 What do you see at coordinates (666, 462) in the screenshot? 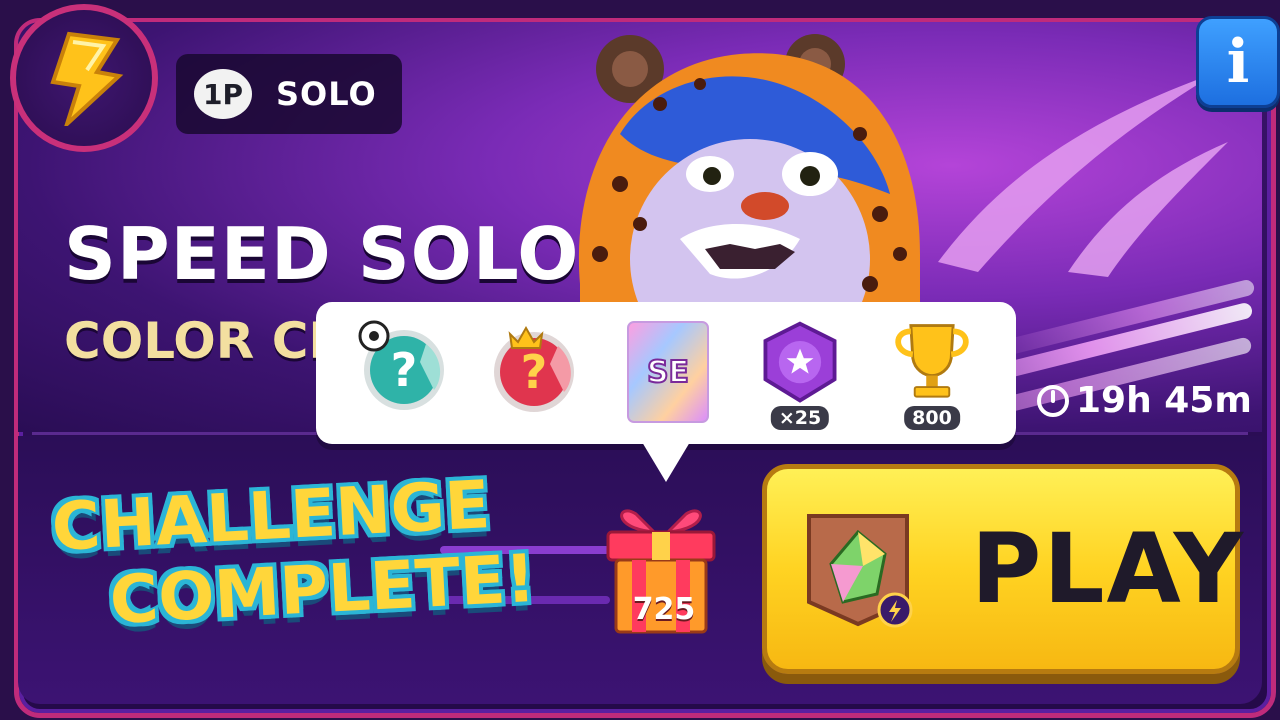
I see `popup-pointer` at bounding box center [666, 462].